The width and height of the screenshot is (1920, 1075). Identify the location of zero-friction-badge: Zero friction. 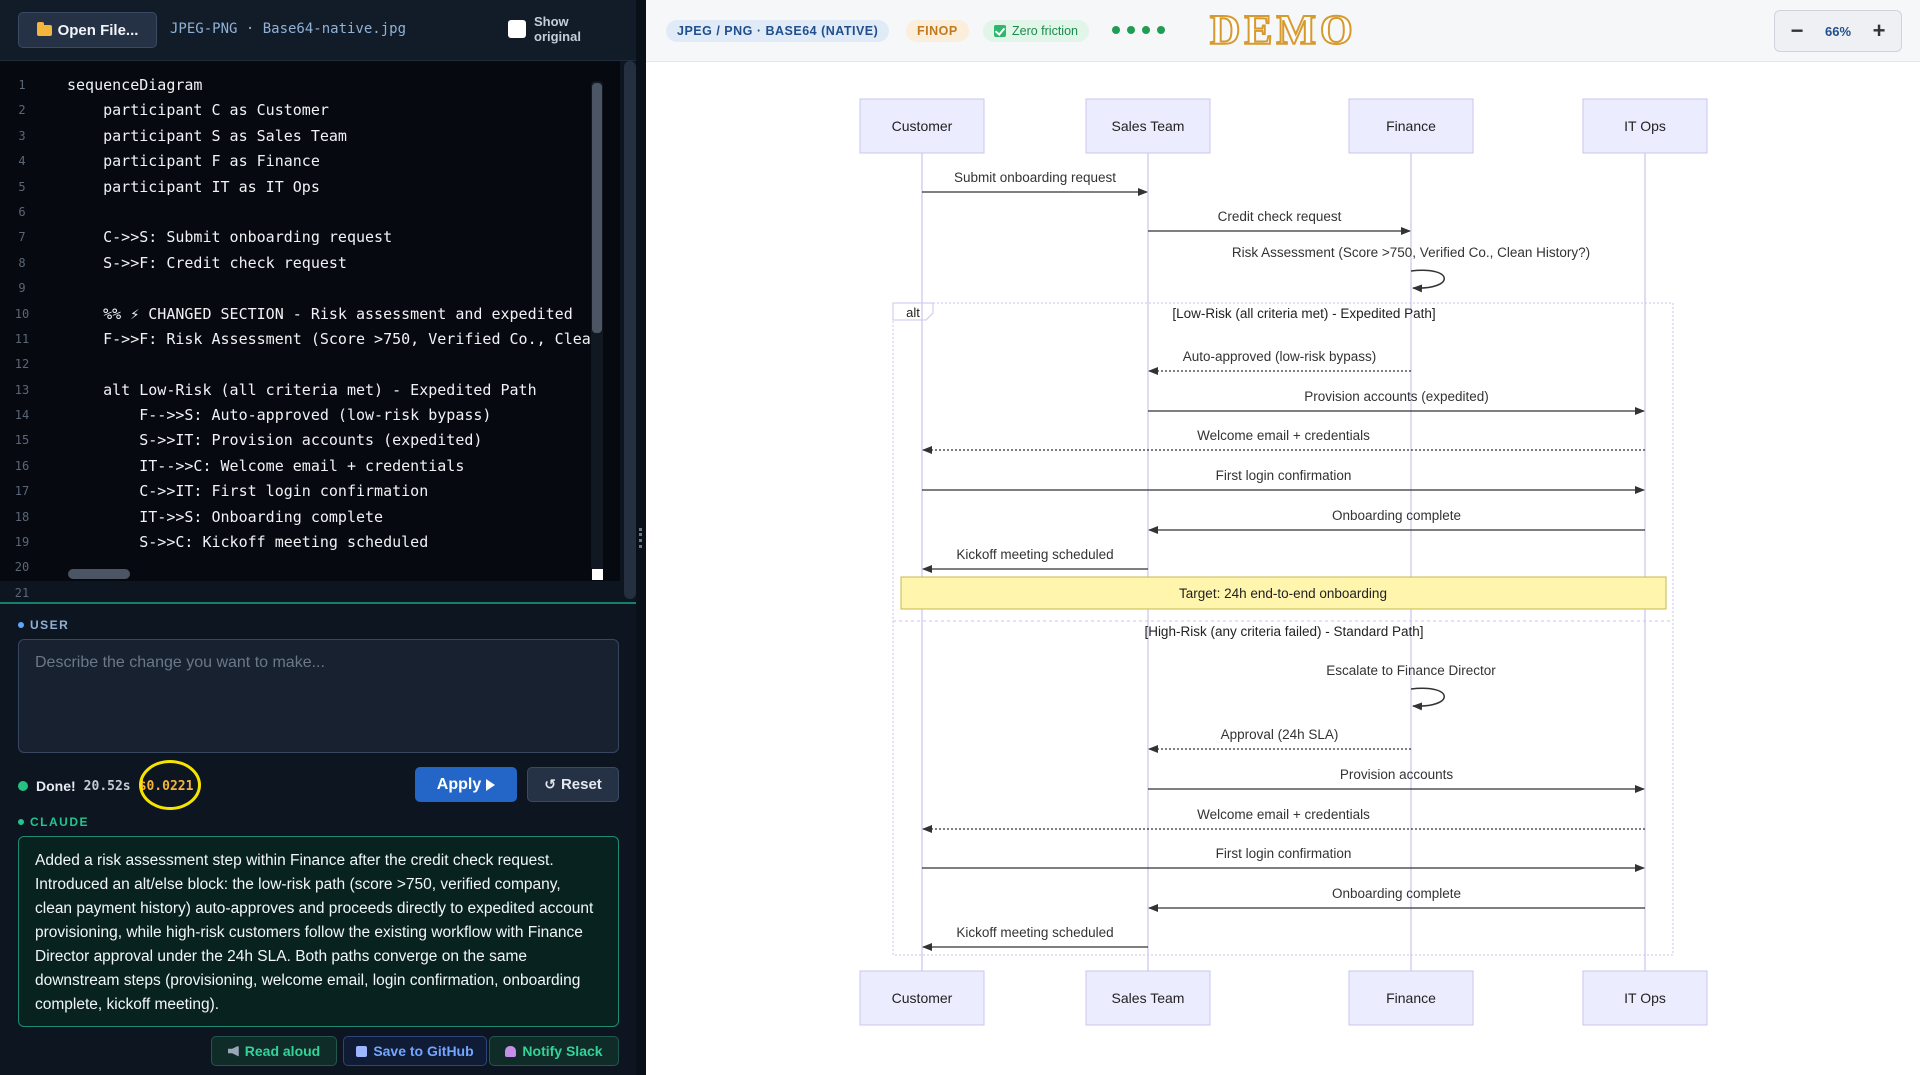
(1036, 31).